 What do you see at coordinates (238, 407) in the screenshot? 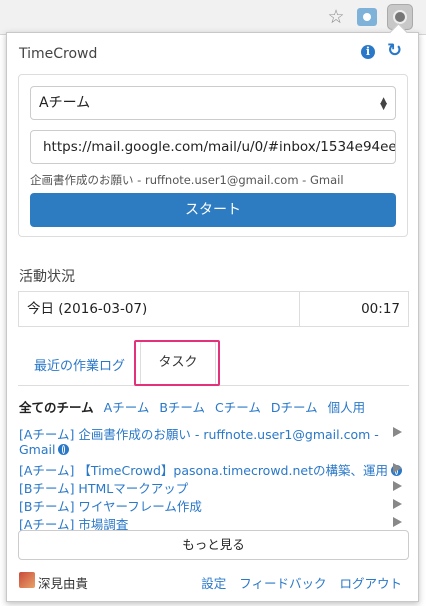
I see `filter-team-c: Cチーム` at bounding box center [238, 407].